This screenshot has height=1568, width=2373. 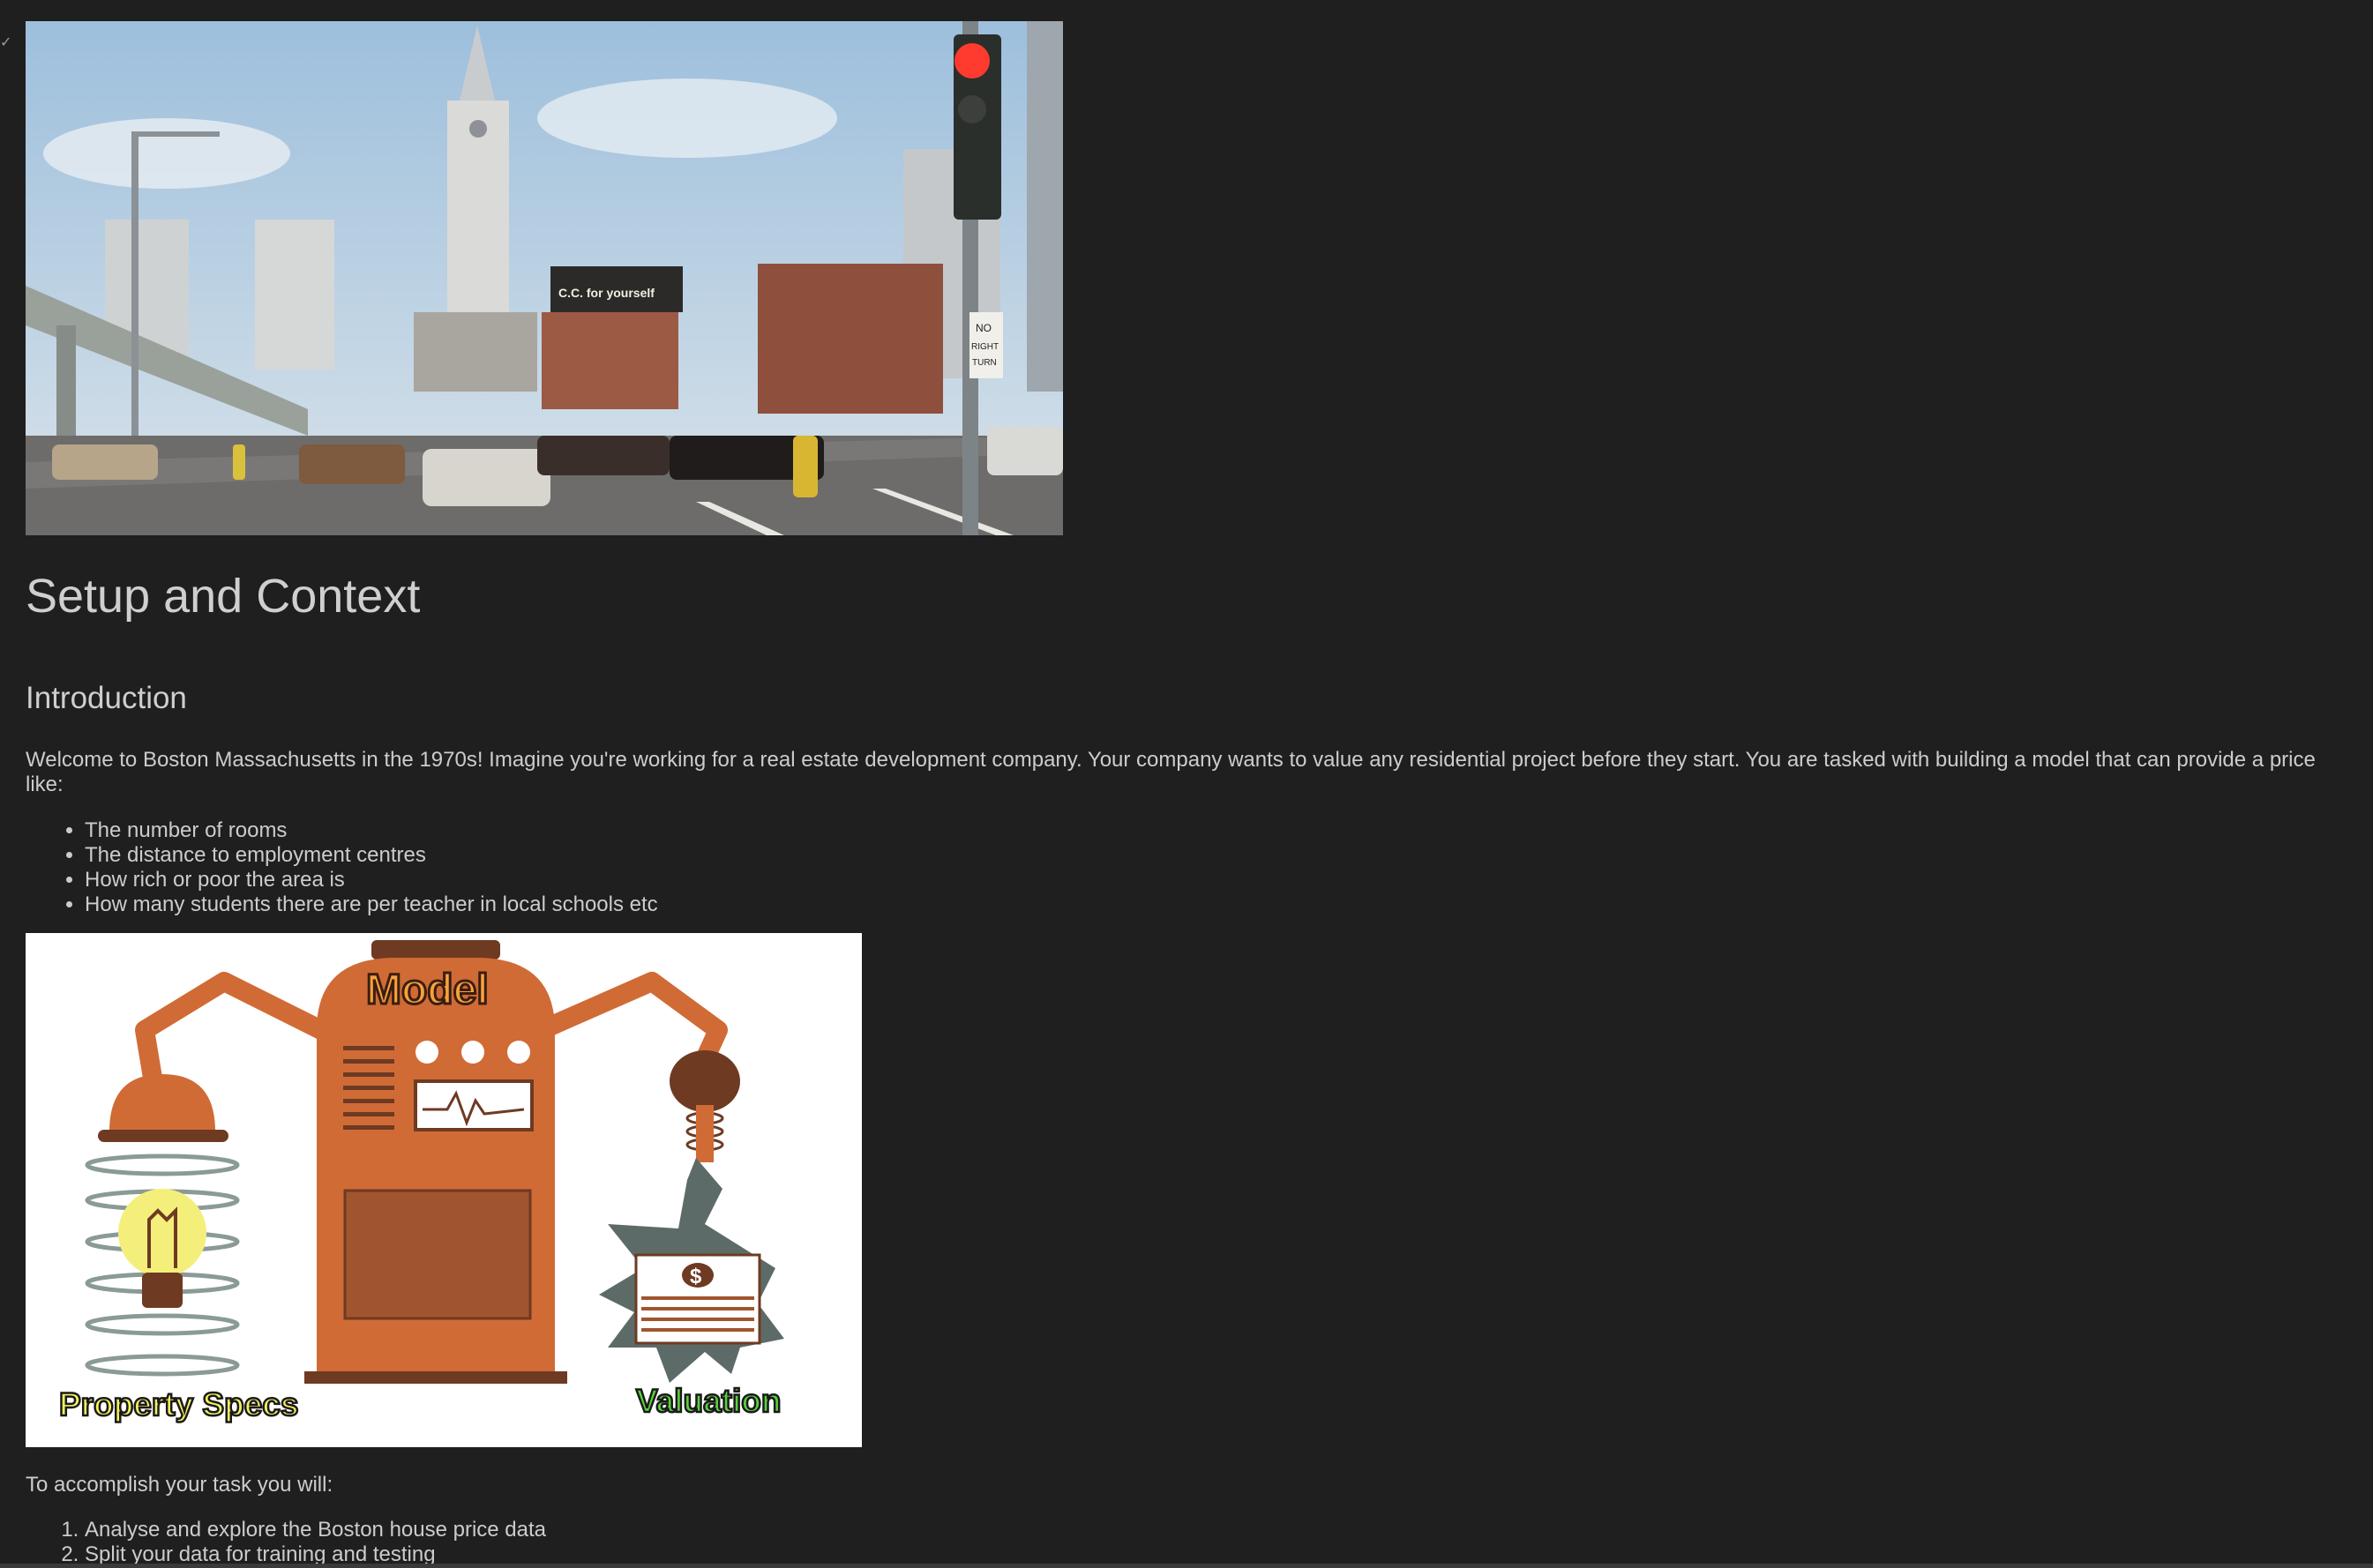 What do you see at coordinates (45, 784) in the screenshot?
I see `intro-line-2: like:` at bounding box center [45, 784].